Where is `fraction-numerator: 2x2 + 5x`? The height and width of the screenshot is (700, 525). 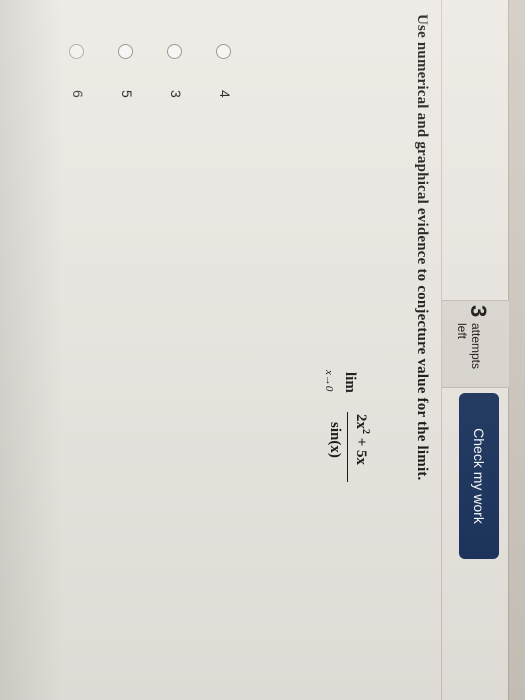
fraction-numerator: 2x2 + 5x is located at coordinates (361, 439).